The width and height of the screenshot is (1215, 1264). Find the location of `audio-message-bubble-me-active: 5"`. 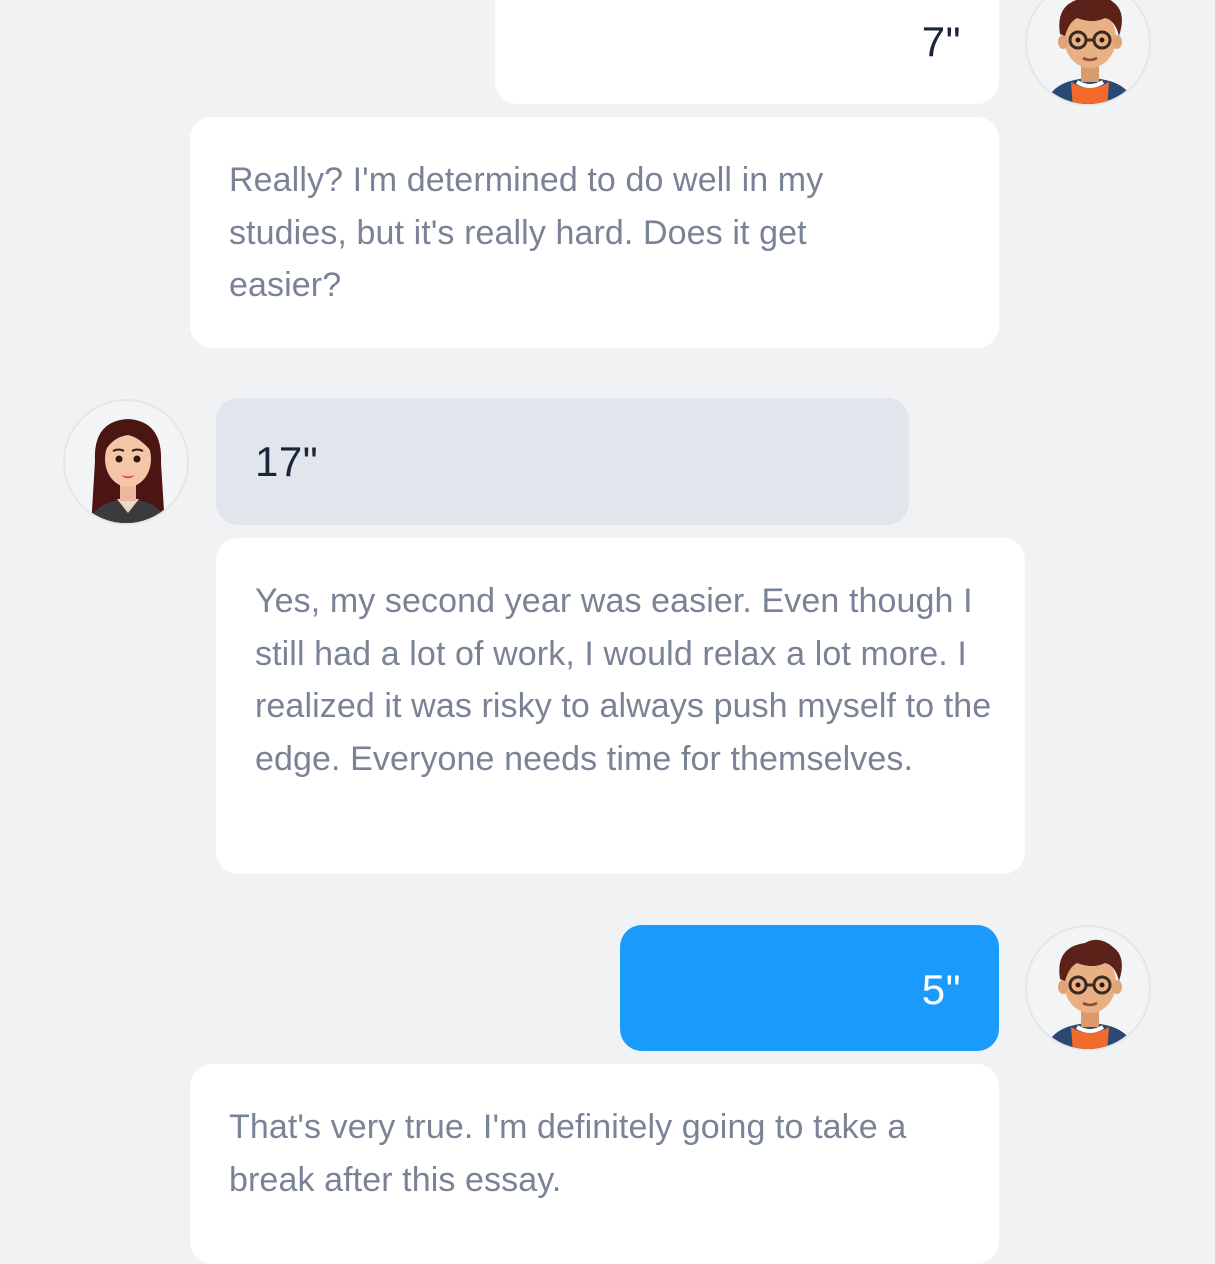

audio-message-bubble-me-active: 5" is located at coordinates (809, 988).